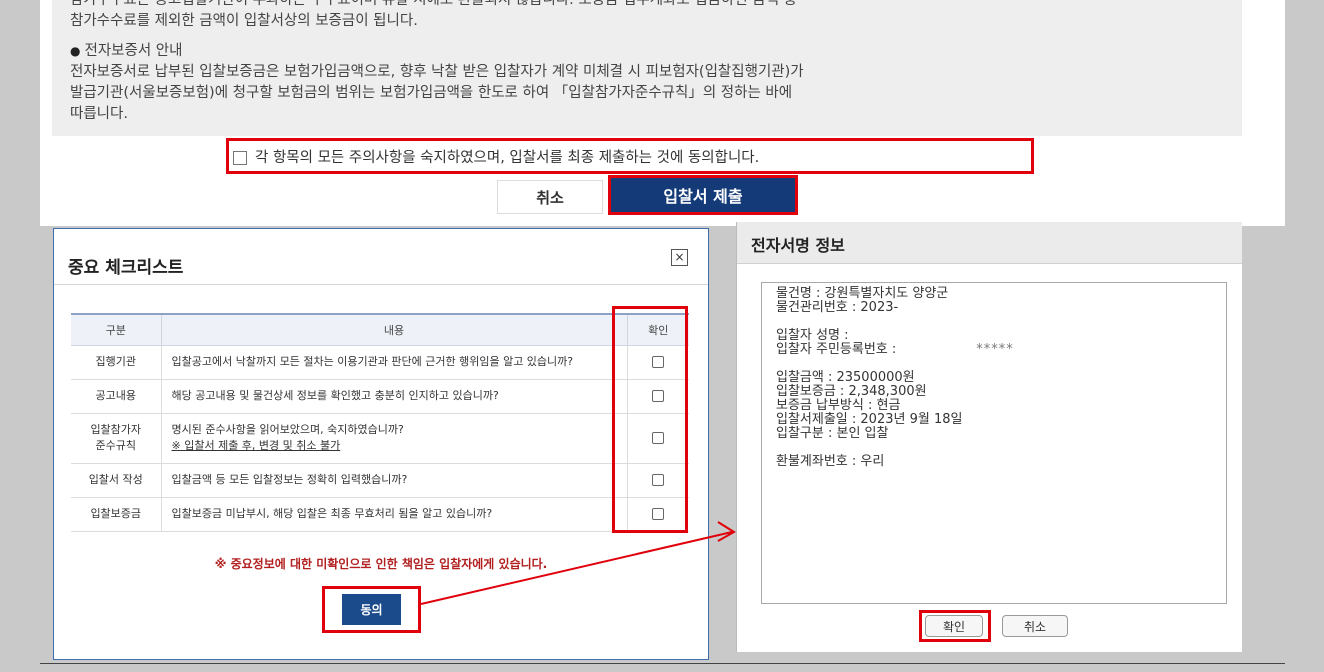 This screenshot has width=1324, height=672. Describe the element at coordinates (679, 257) in the screenshot. I see `close-icon: ×` at that location.